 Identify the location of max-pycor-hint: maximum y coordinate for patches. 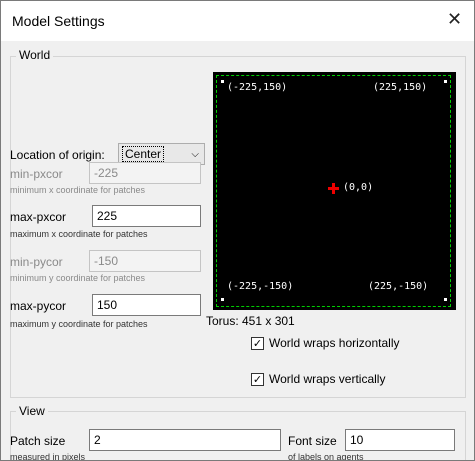
(79, 324).